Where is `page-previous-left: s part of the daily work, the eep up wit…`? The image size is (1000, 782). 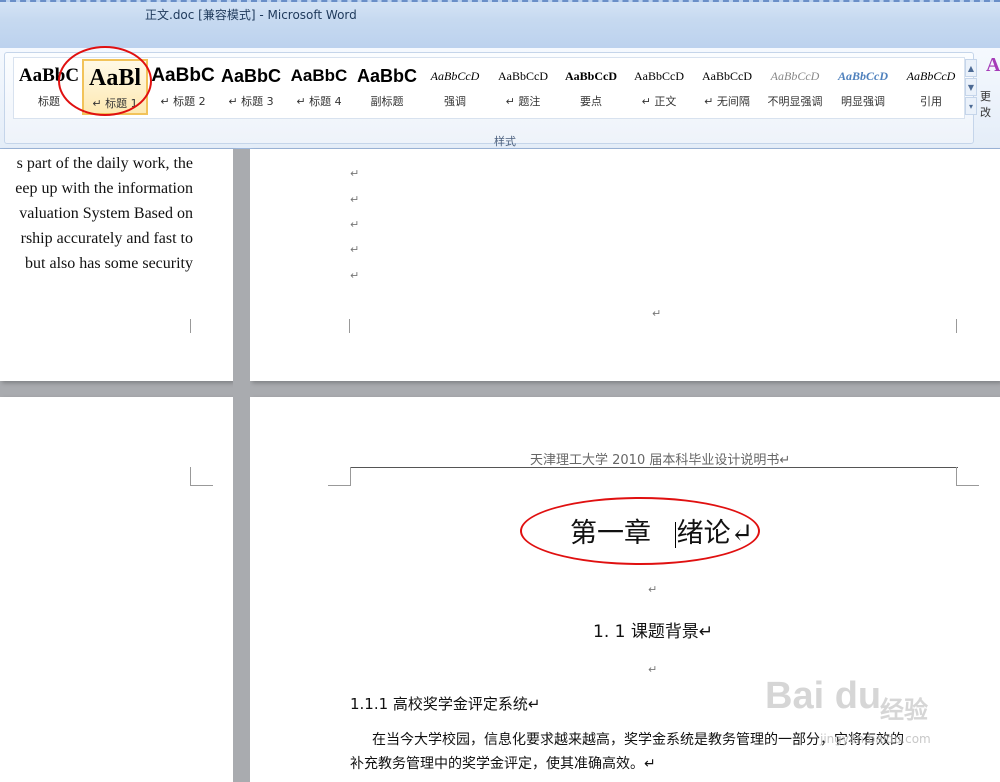
page-previous-left: s part of the daily work, the eep up wit… is located at coordinates (116, 265).